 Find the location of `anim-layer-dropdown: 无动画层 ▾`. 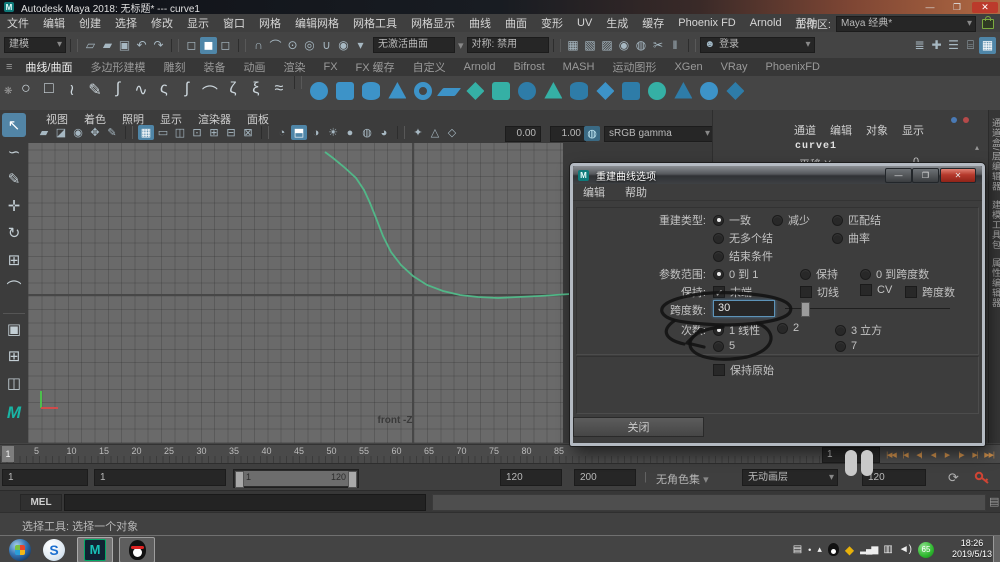

anim-layer-dropdown: 无动画层 ▾ is located at coordinates (790, 477).